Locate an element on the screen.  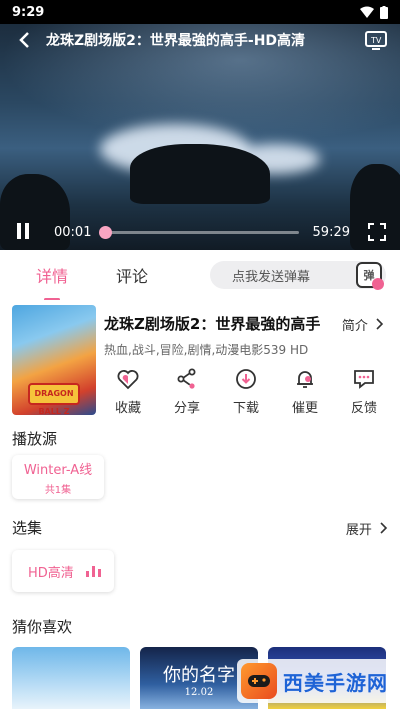
recommend-section-title: 猜你喜欢 is located at coordinates (42, 627).